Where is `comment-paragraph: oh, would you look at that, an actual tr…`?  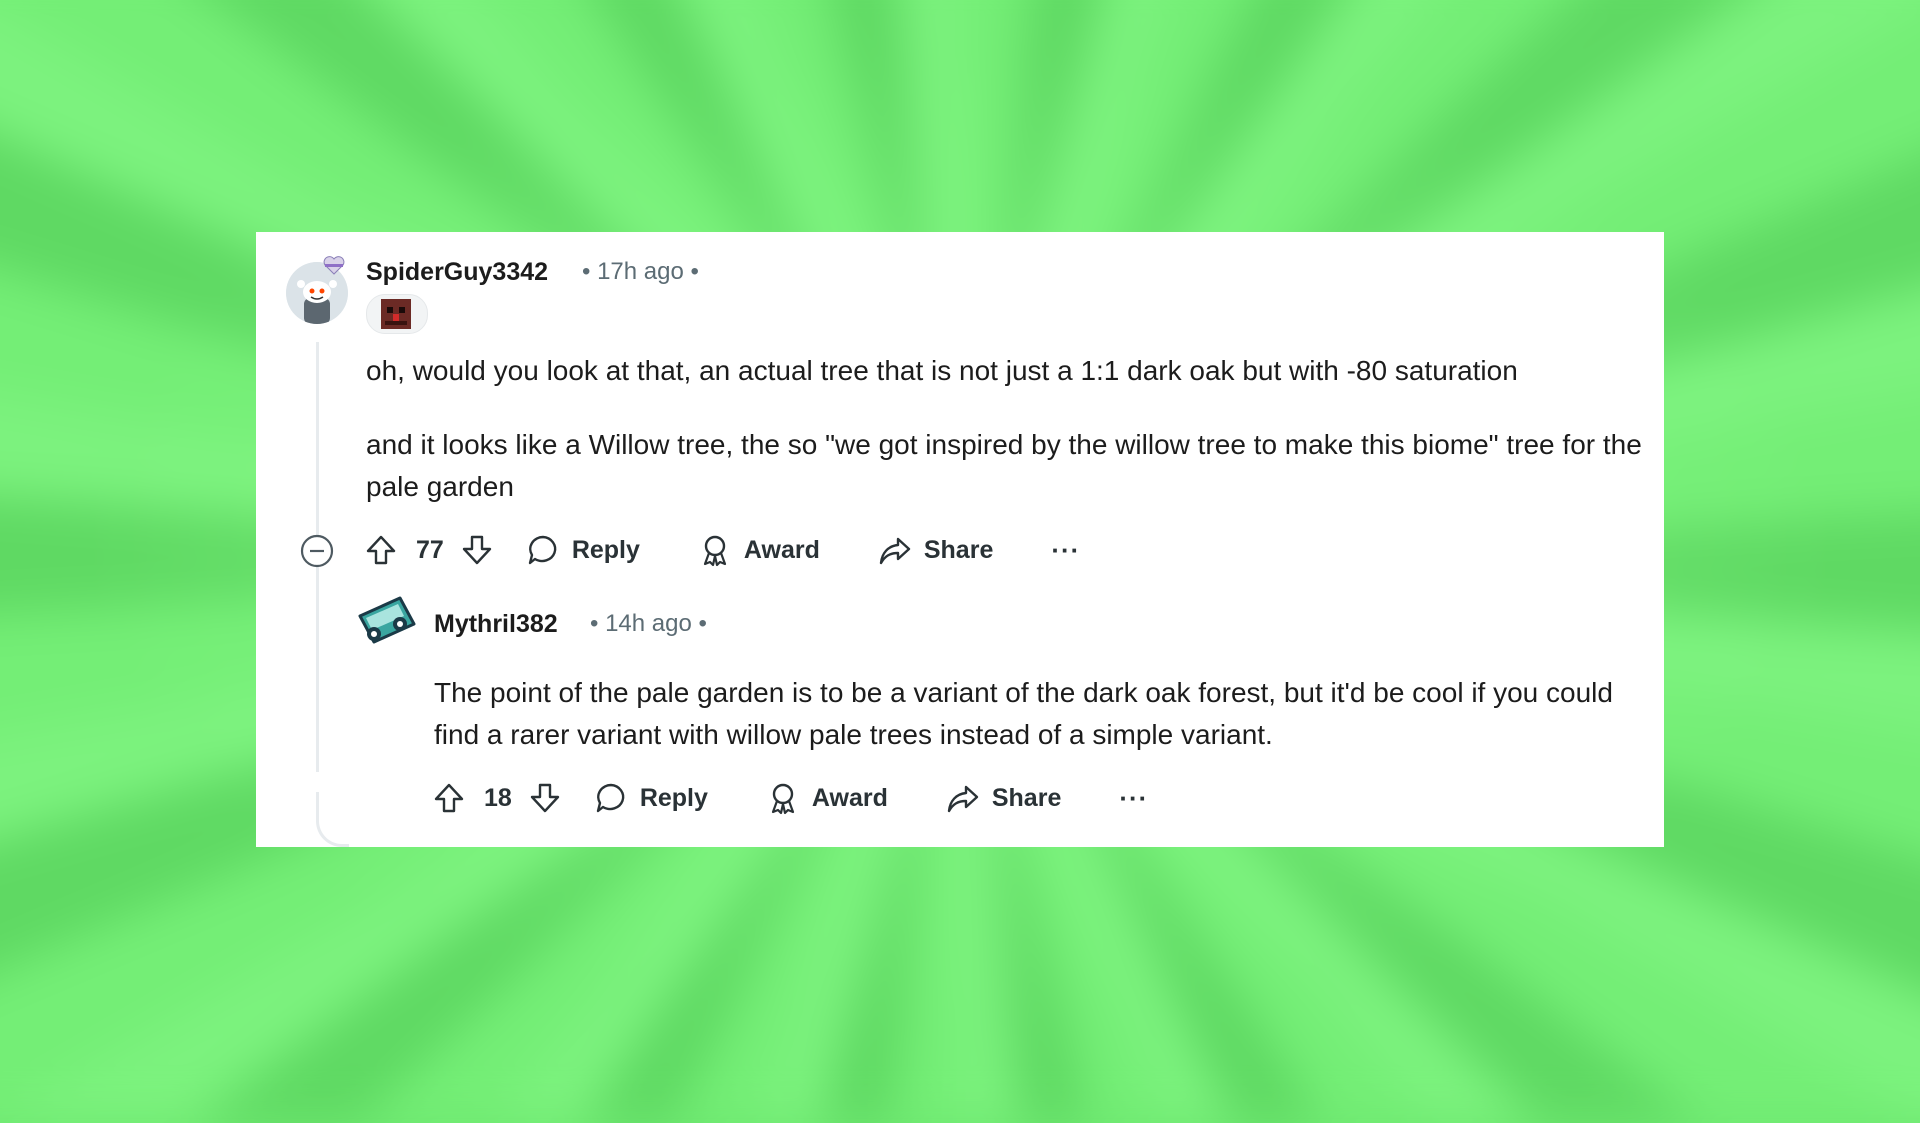
comment-paragraph: oh, would you look at that, an actual tr… is located at coordinates (942, 370).